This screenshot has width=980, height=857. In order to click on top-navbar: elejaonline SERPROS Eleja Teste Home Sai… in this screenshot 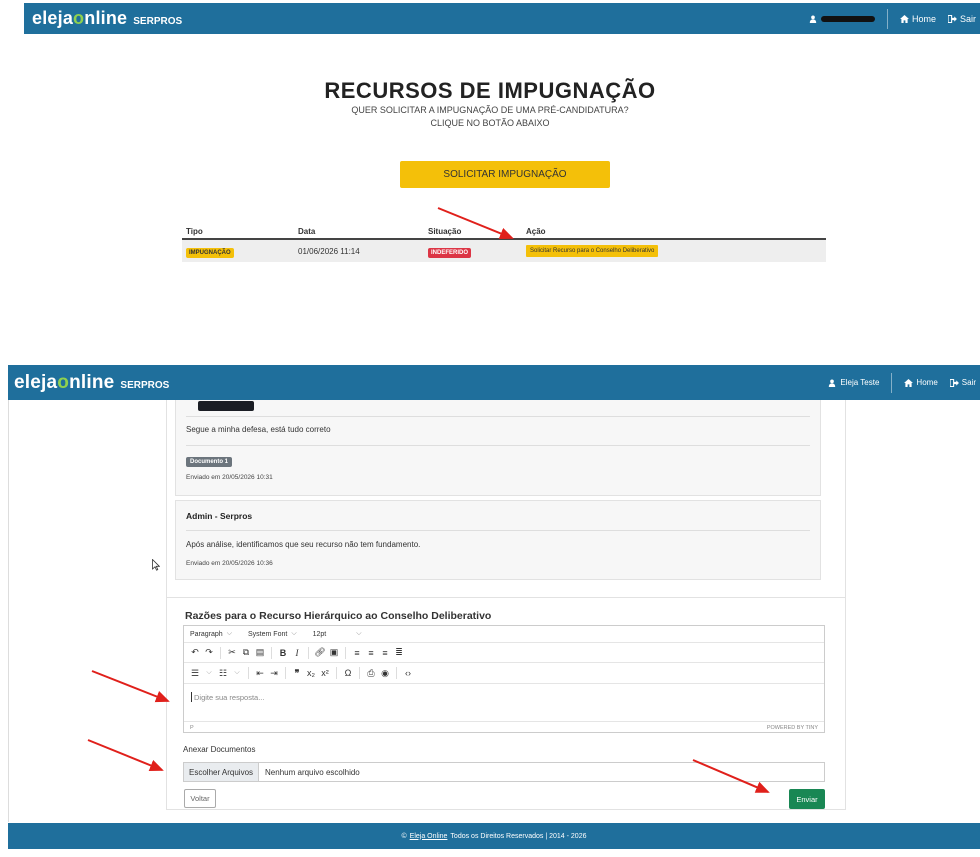, I will do `click(494, 382)`.